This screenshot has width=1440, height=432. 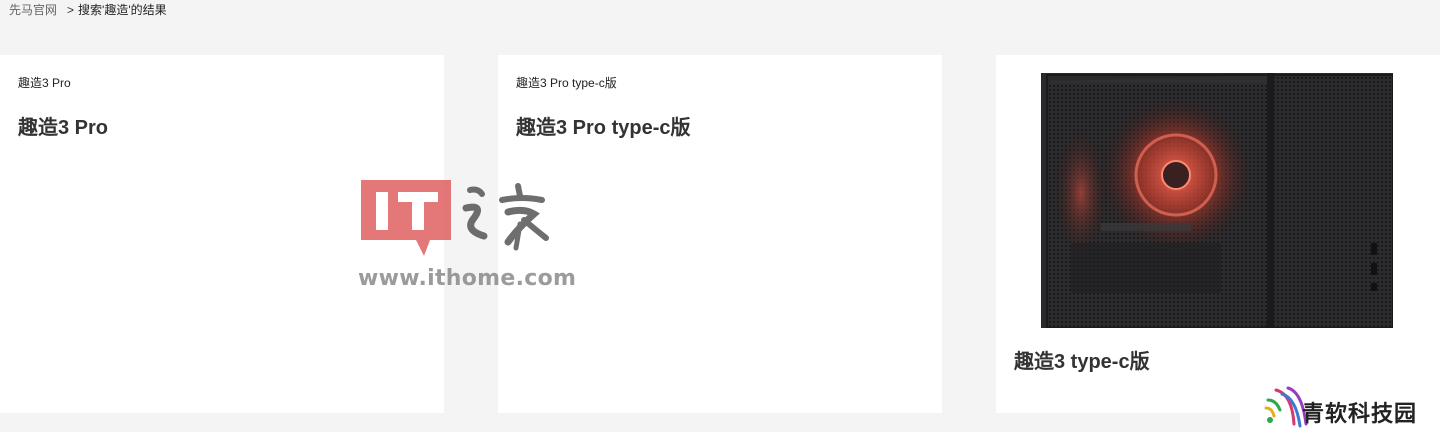 What do you see at coordinates (603, 128) in the screenshot?
I see `result-title: 趣造3 Pro type-c版` at bounding box center [603, 128].